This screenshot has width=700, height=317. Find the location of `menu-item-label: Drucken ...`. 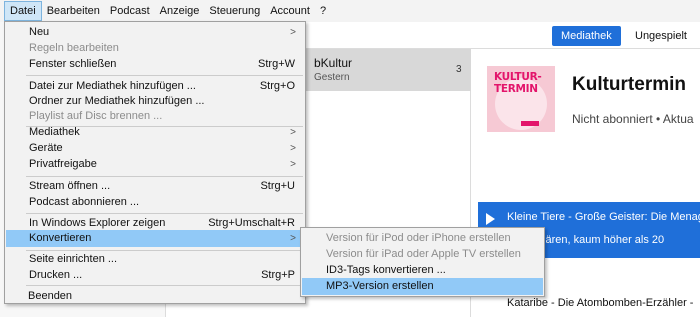

menu-item-label: Drucken ... is located at coordinates (56, 275).